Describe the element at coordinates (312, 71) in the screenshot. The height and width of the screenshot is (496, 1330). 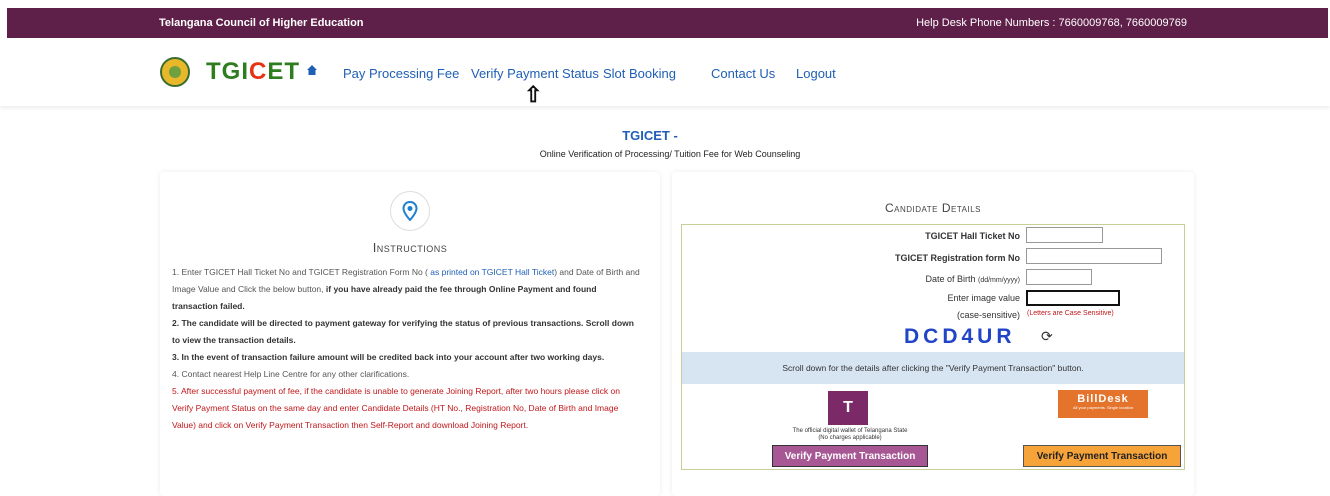
I see `home-icon` at that location.